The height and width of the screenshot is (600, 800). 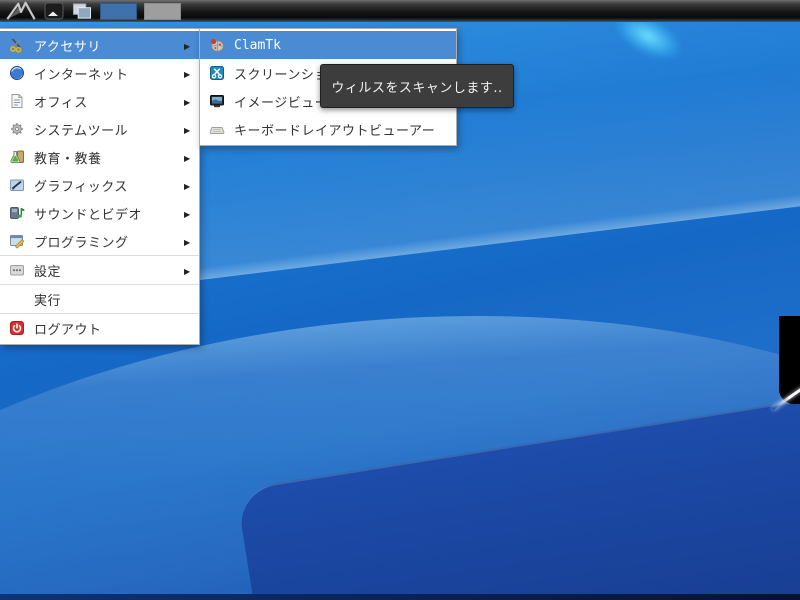 I want to click on menu-item-sound-video: サウンドとビデオ, so click(x=99, y=213).